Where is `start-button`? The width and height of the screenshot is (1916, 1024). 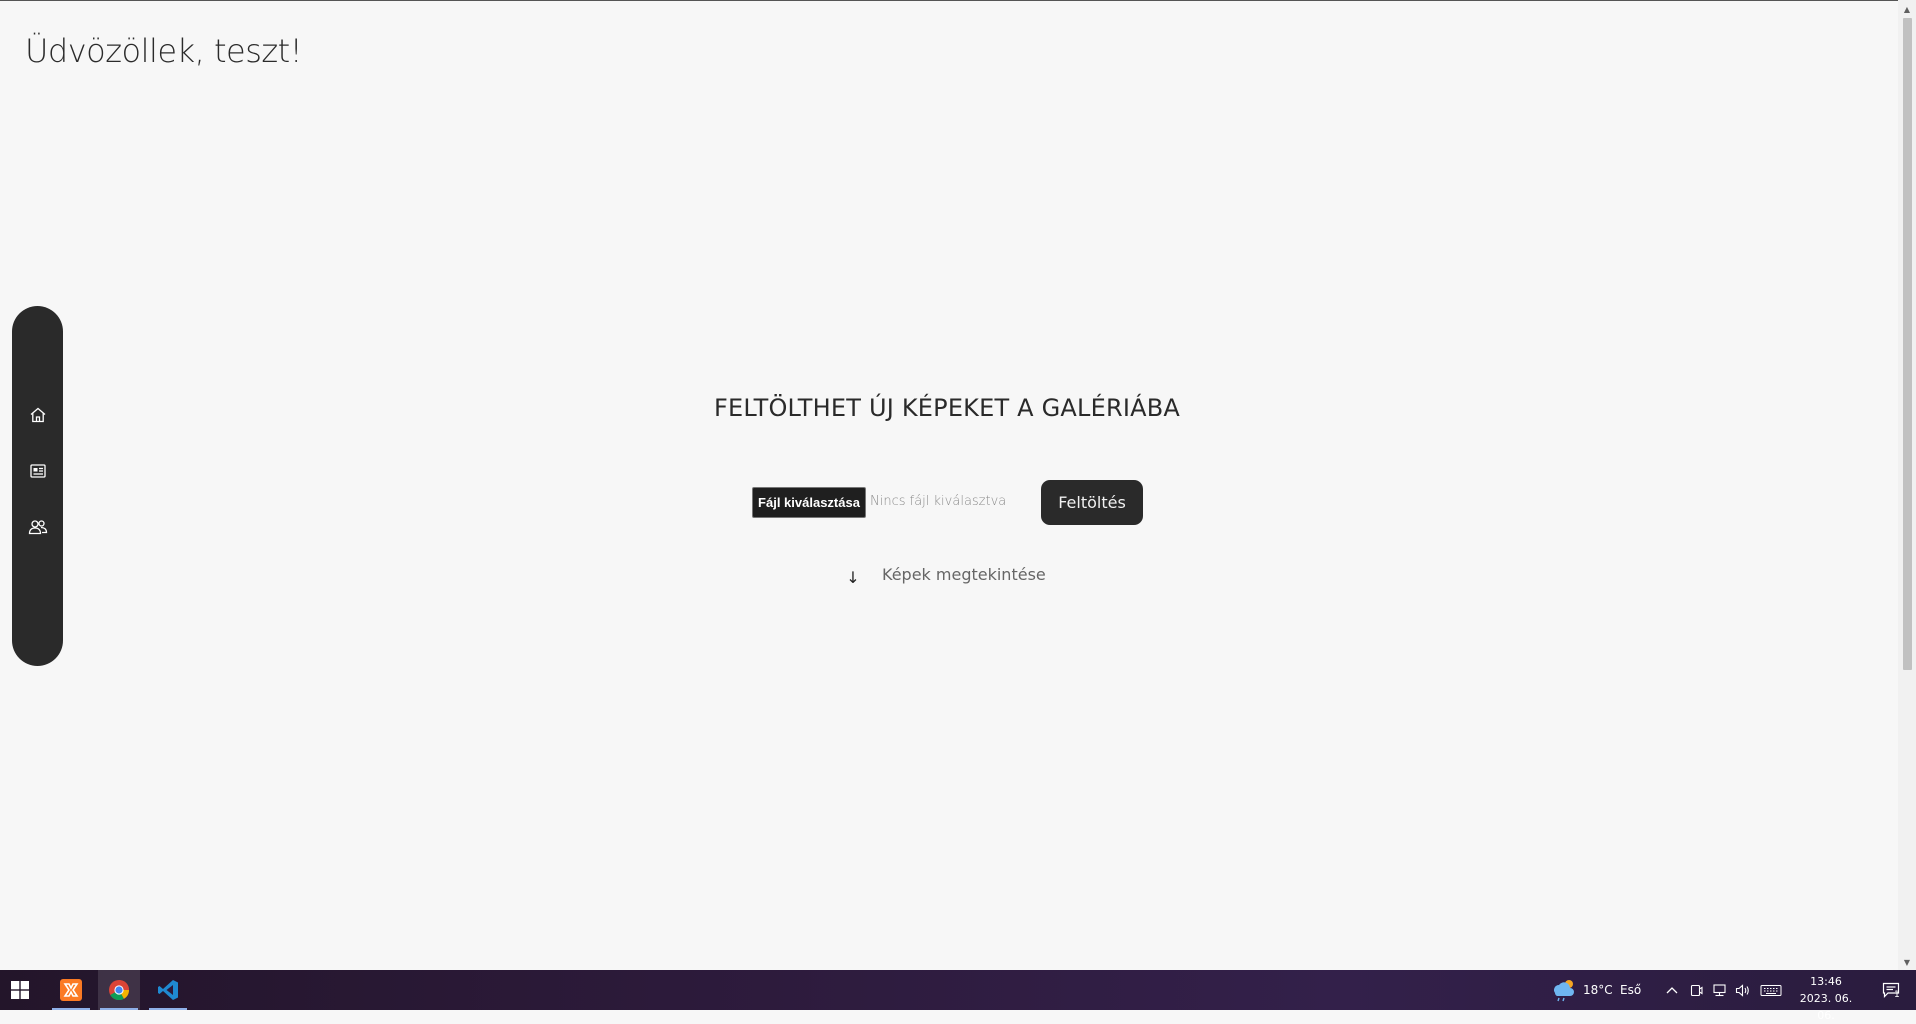
start-button is located at coordinates (20, 990).